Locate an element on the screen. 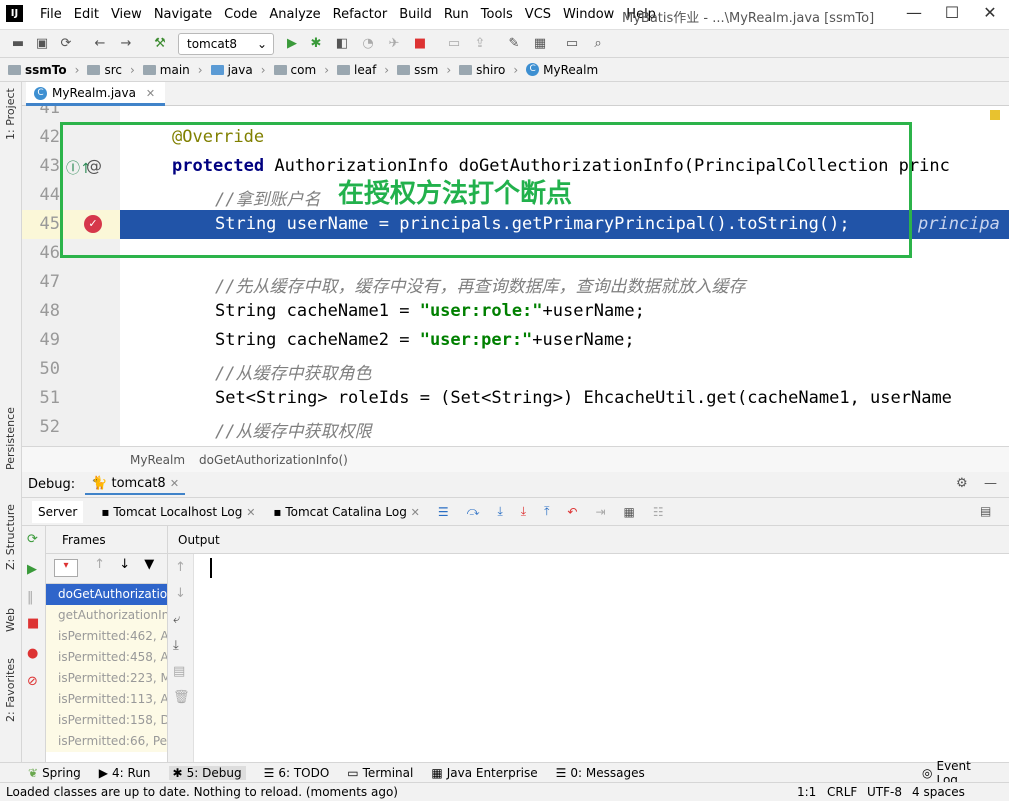 Image resolution: width=1009 pixels, height=801 pixels. coverage-icon: ◧ is located at coordinates (342, 44).